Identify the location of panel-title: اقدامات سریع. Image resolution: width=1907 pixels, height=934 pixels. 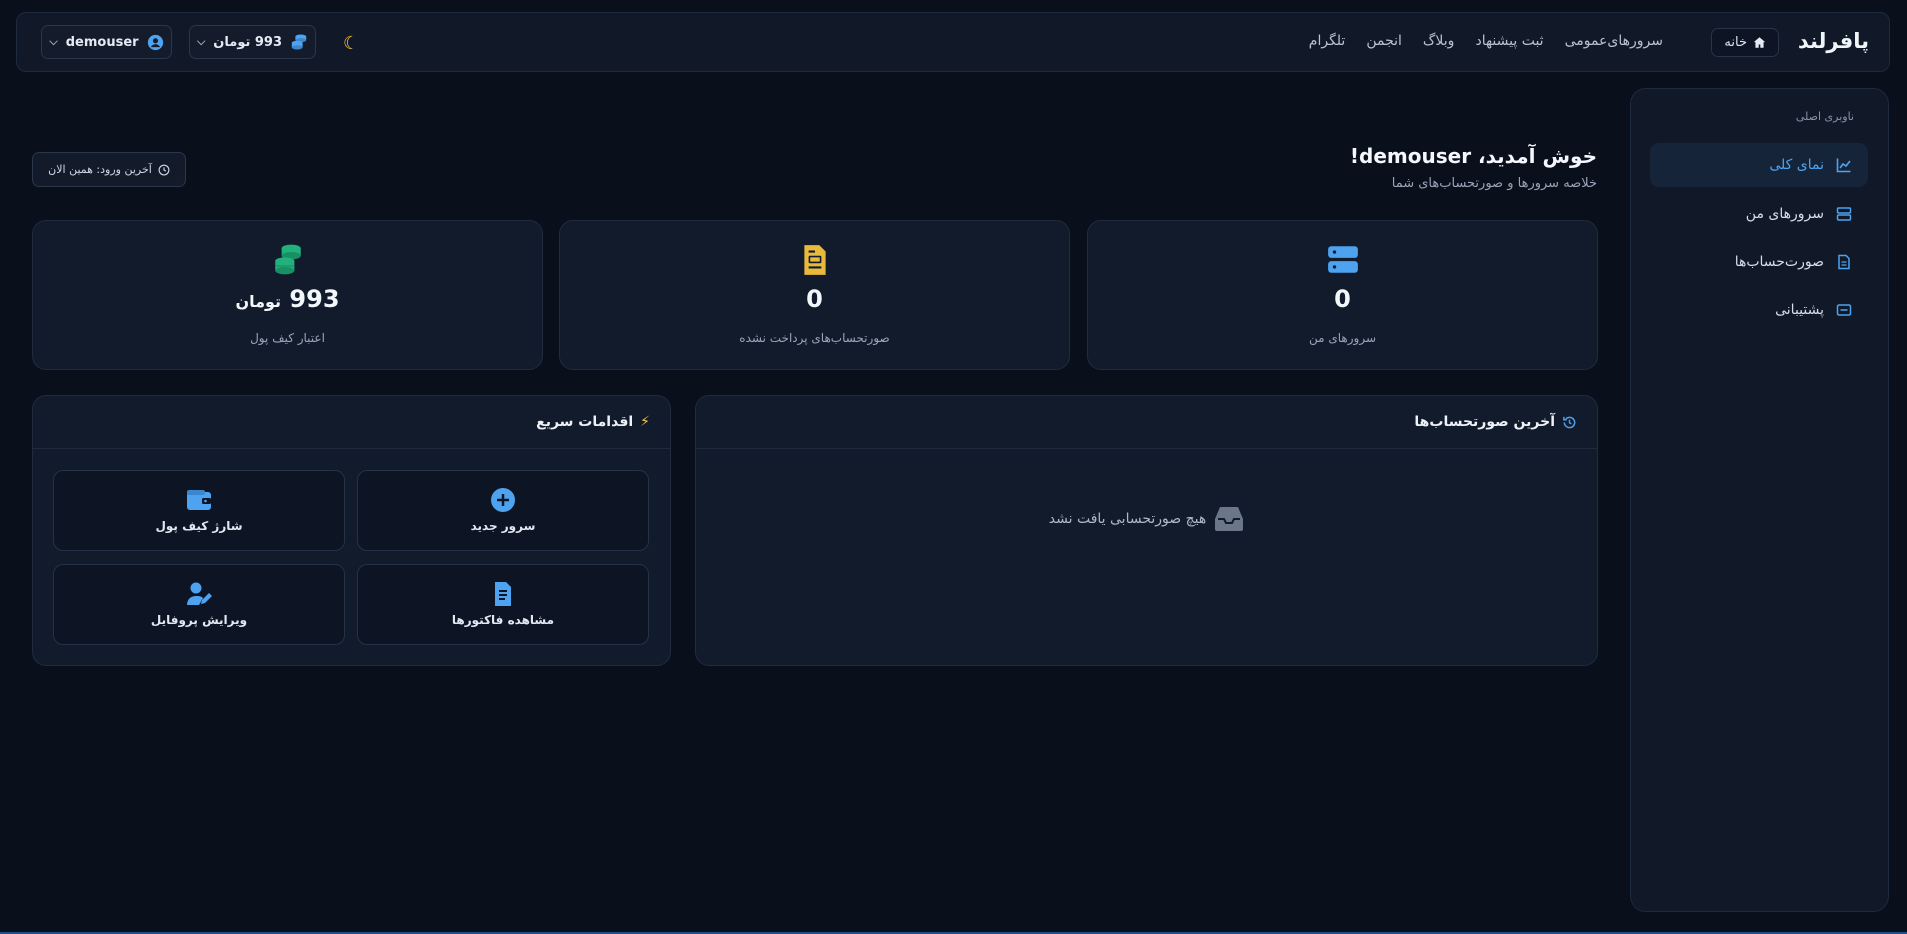
(585, 422).